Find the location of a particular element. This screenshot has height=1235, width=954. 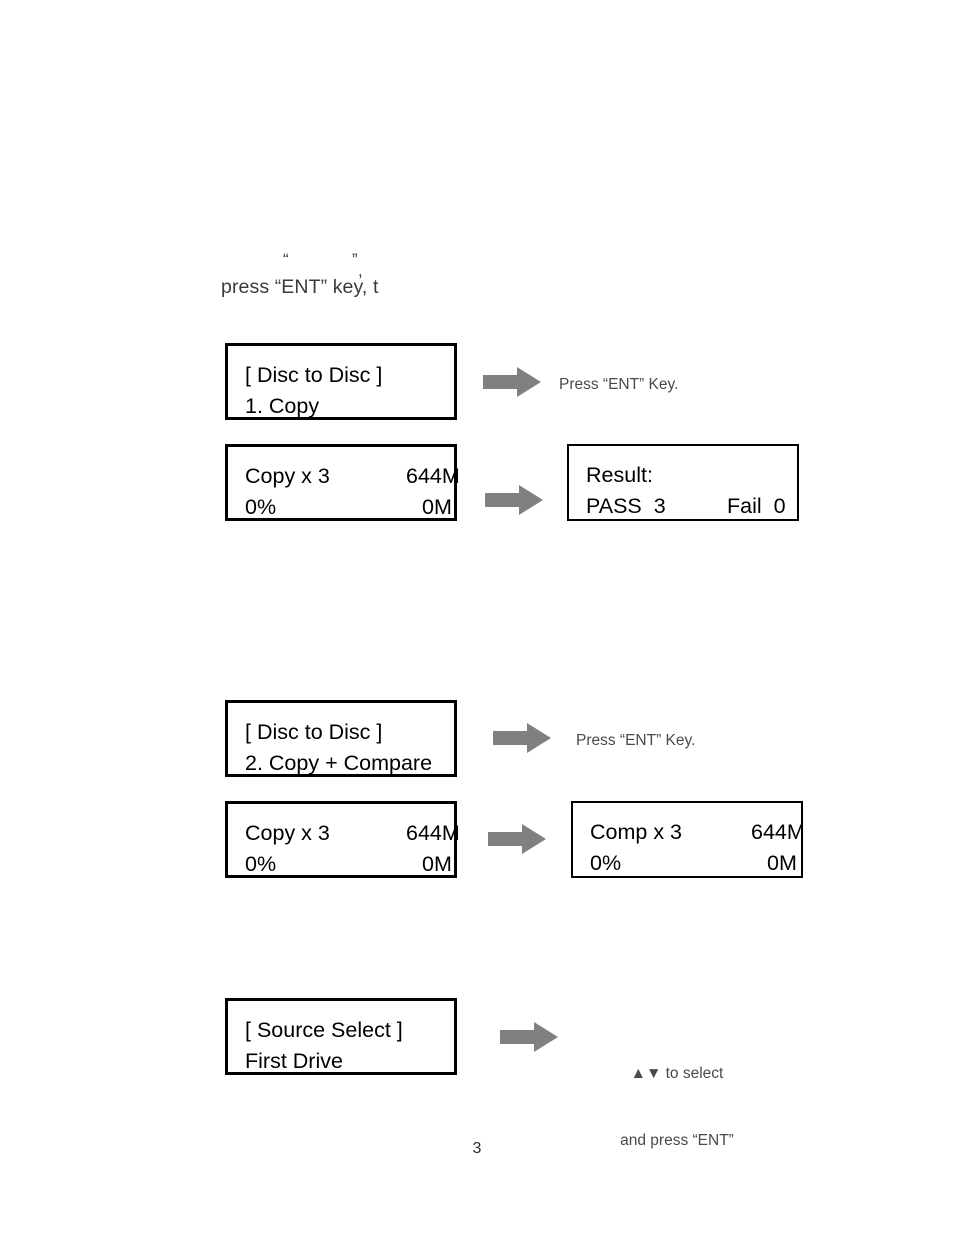

lcd-panel-disc-to-disc-copy: [ Disc to Disc ] 1. Copy is located at coordinates (341, 381).